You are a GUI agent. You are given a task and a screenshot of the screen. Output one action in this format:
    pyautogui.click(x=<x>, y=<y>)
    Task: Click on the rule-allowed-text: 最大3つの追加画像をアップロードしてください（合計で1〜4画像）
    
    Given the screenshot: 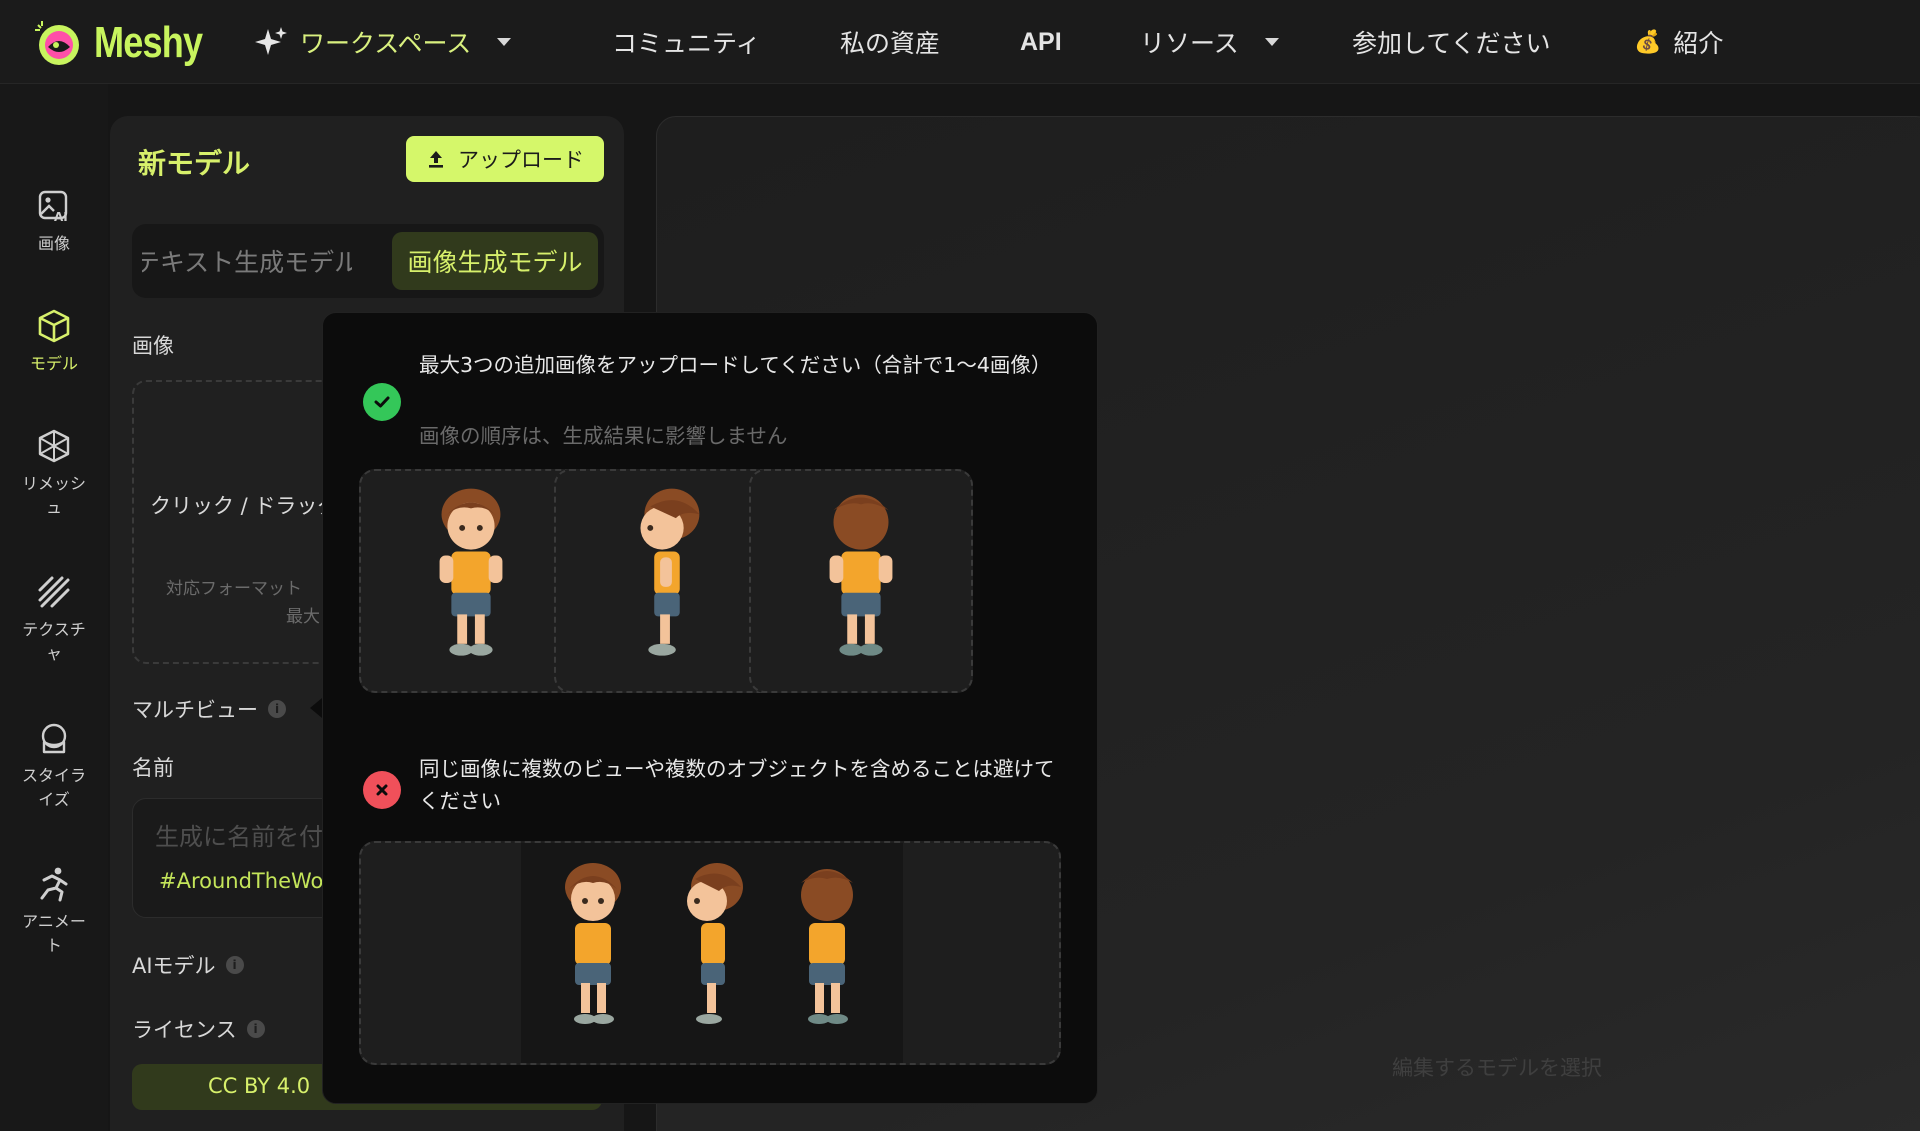 What is the action you would take?
    pyautogui.click(x=735, y=365)
    